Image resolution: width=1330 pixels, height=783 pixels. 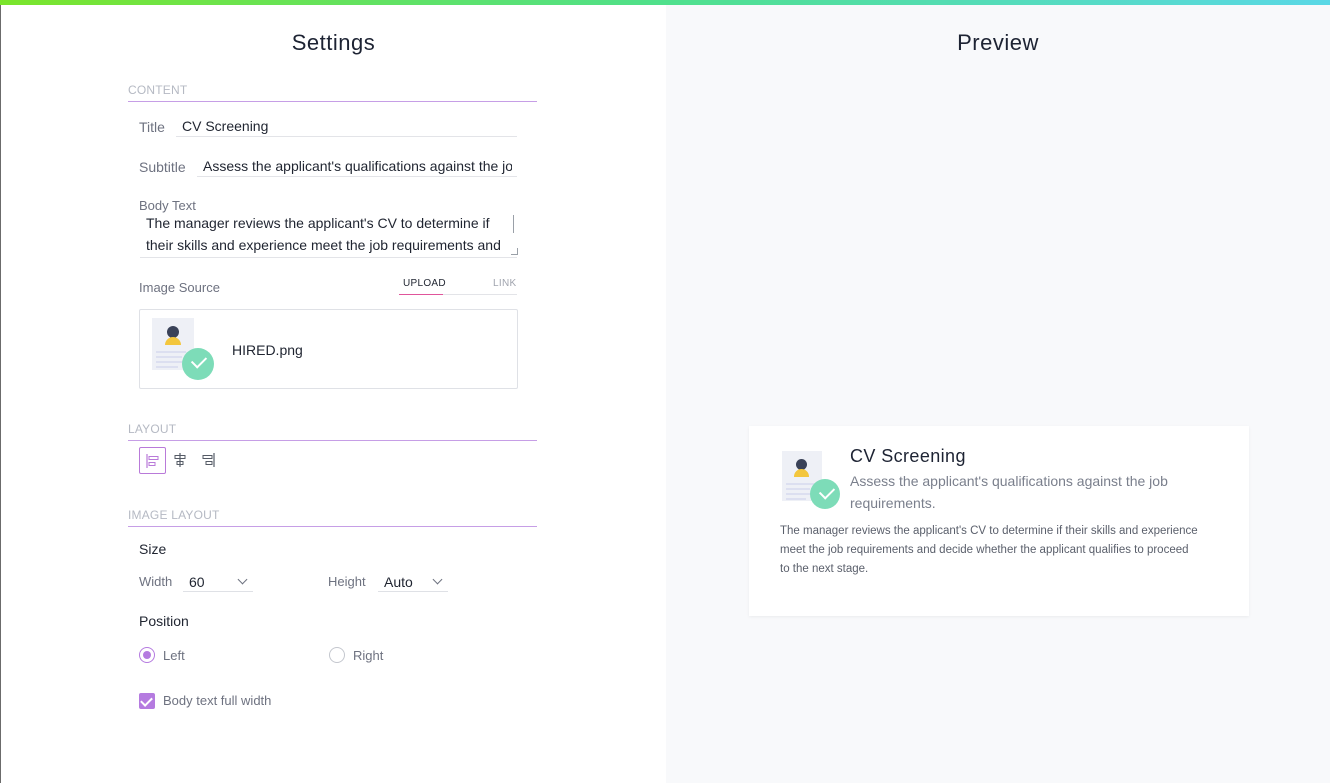 What do you see at coordinates (162, 167) in the screenshot?
I see `subtitle-label: Subtitle` at bounding box center [162, 167].